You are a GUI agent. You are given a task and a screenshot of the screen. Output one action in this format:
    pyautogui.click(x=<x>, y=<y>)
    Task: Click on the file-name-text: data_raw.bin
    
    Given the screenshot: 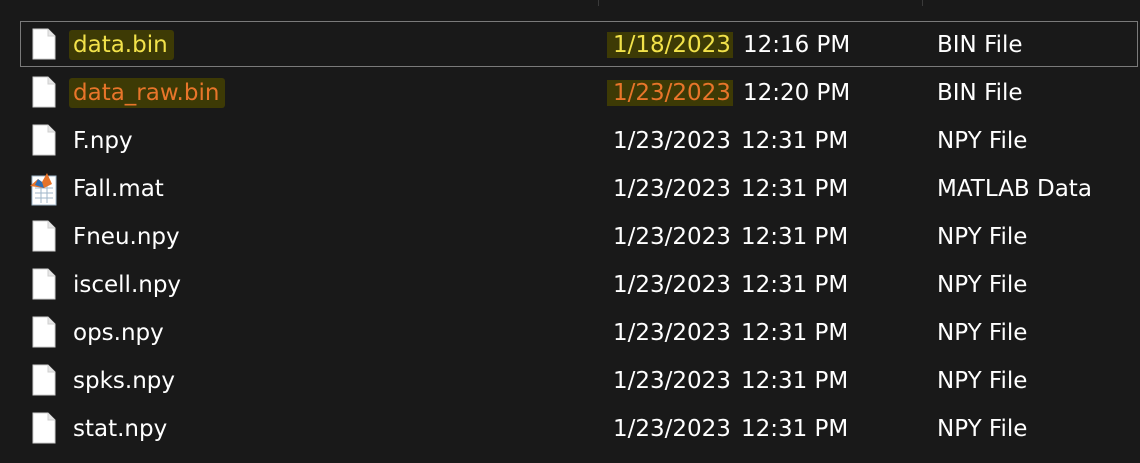 What is the action you would take?
    pyautogui.click(x=147, y=93)
    